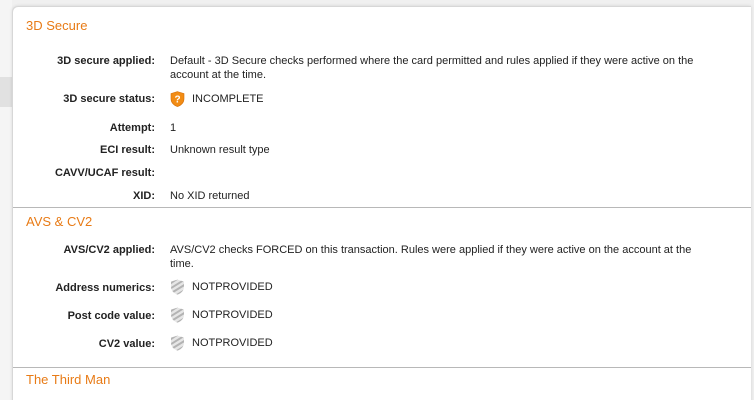  What do you see at coordinates (220, 150) in the screenshot?
I see `value-eci-result: Unknown result type` at bounding box center [220, 150].